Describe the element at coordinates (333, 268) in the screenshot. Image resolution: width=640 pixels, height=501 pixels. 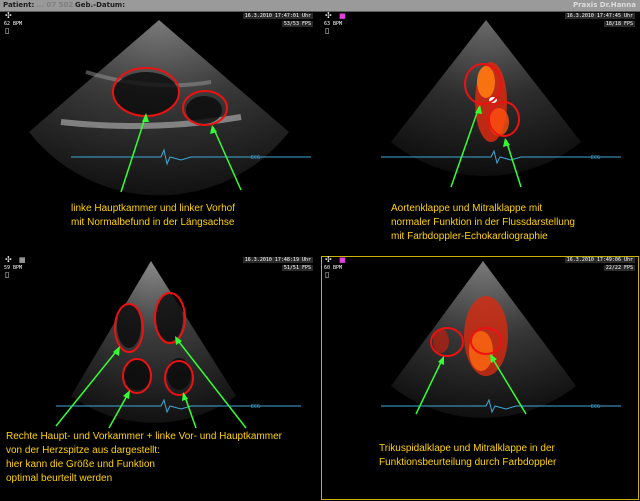
I see `heart-rate: 60 BPM` at that location.